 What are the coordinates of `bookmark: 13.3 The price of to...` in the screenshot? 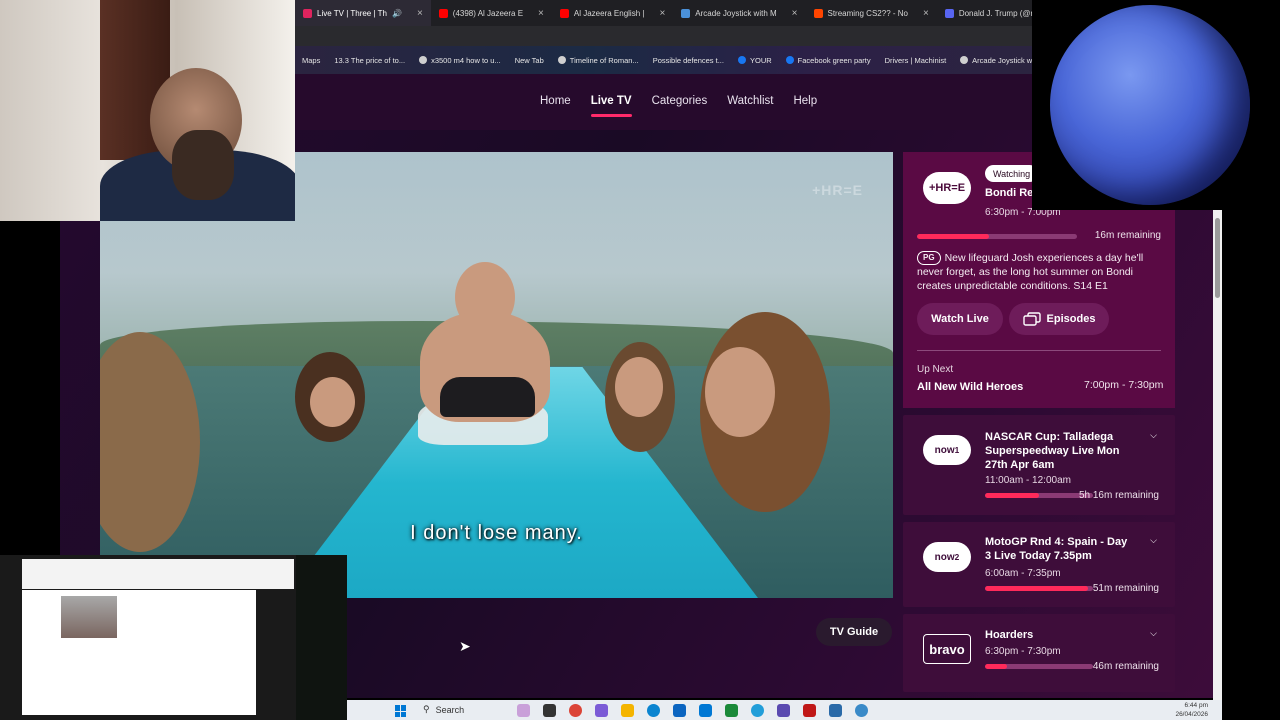 It's located at (369, 60).